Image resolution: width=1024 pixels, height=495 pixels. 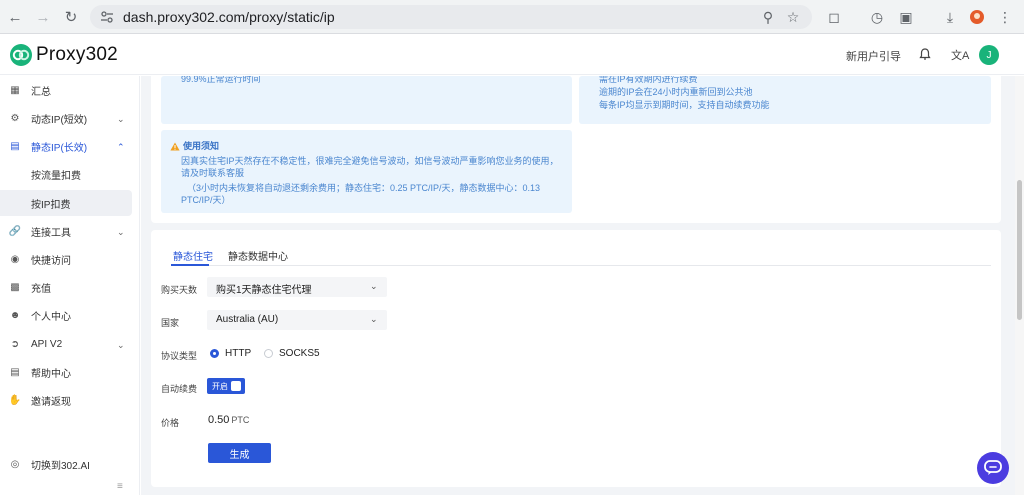 I want to click on new-user-guide-link: 新用户引导, so click(x=873, y=56).